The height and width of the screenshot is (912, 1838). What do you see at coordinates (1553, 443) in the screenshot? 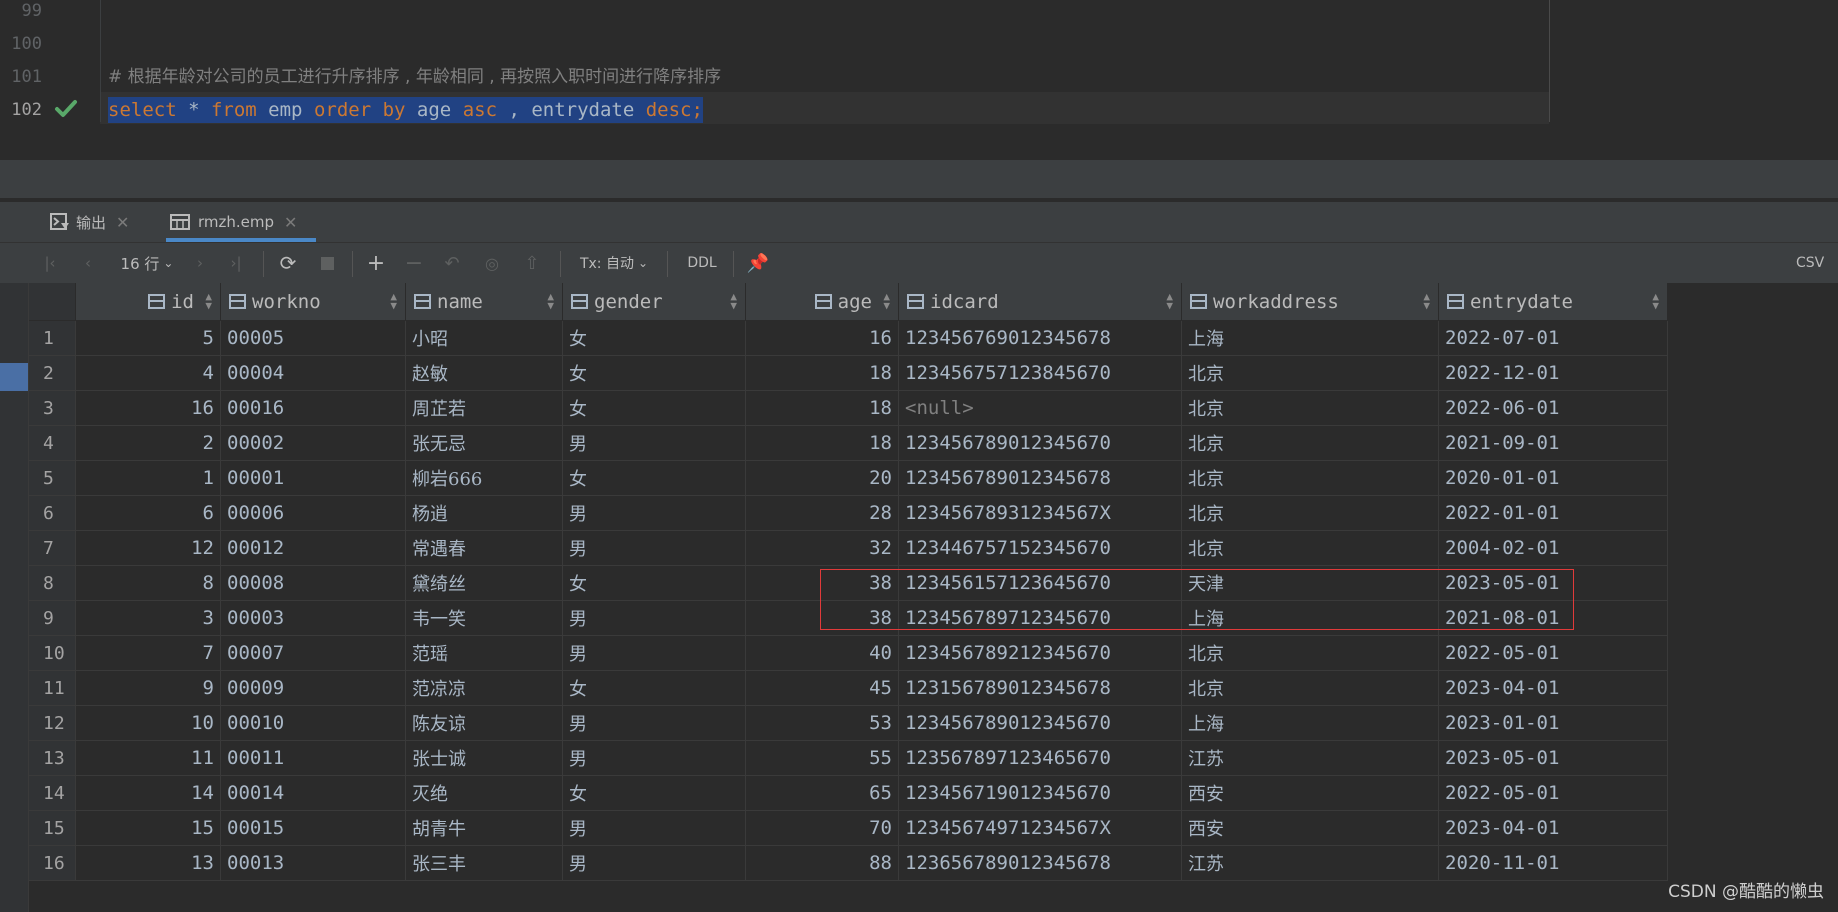
I see `cell-entrydate: 2021-09-01` at bounding box center [1553, 443].